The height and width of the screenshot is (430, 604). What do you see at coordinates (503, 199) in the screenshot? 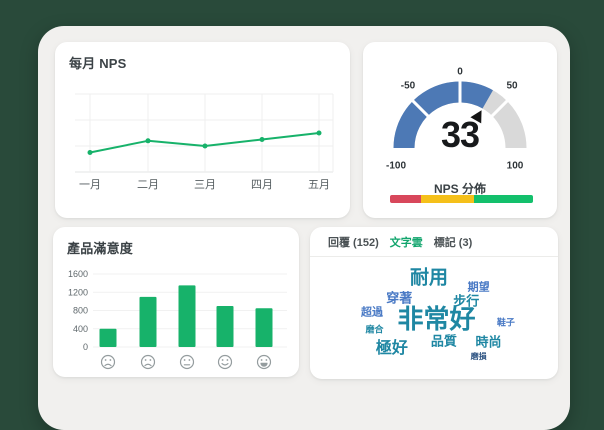
I see `promoters-segment` at bounding box center [503, 199].